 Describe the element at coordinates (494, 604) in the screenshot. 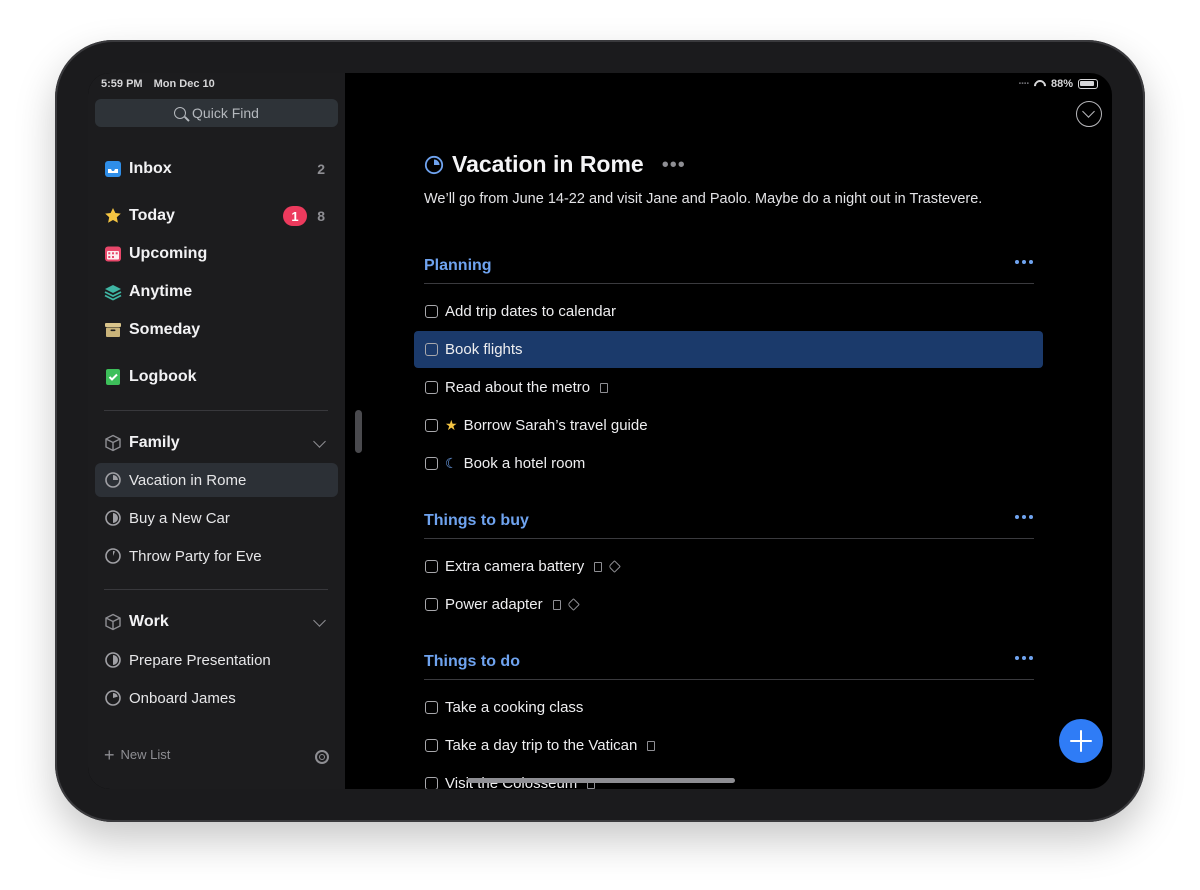

I see `todo-title: Power adapter` at that location.